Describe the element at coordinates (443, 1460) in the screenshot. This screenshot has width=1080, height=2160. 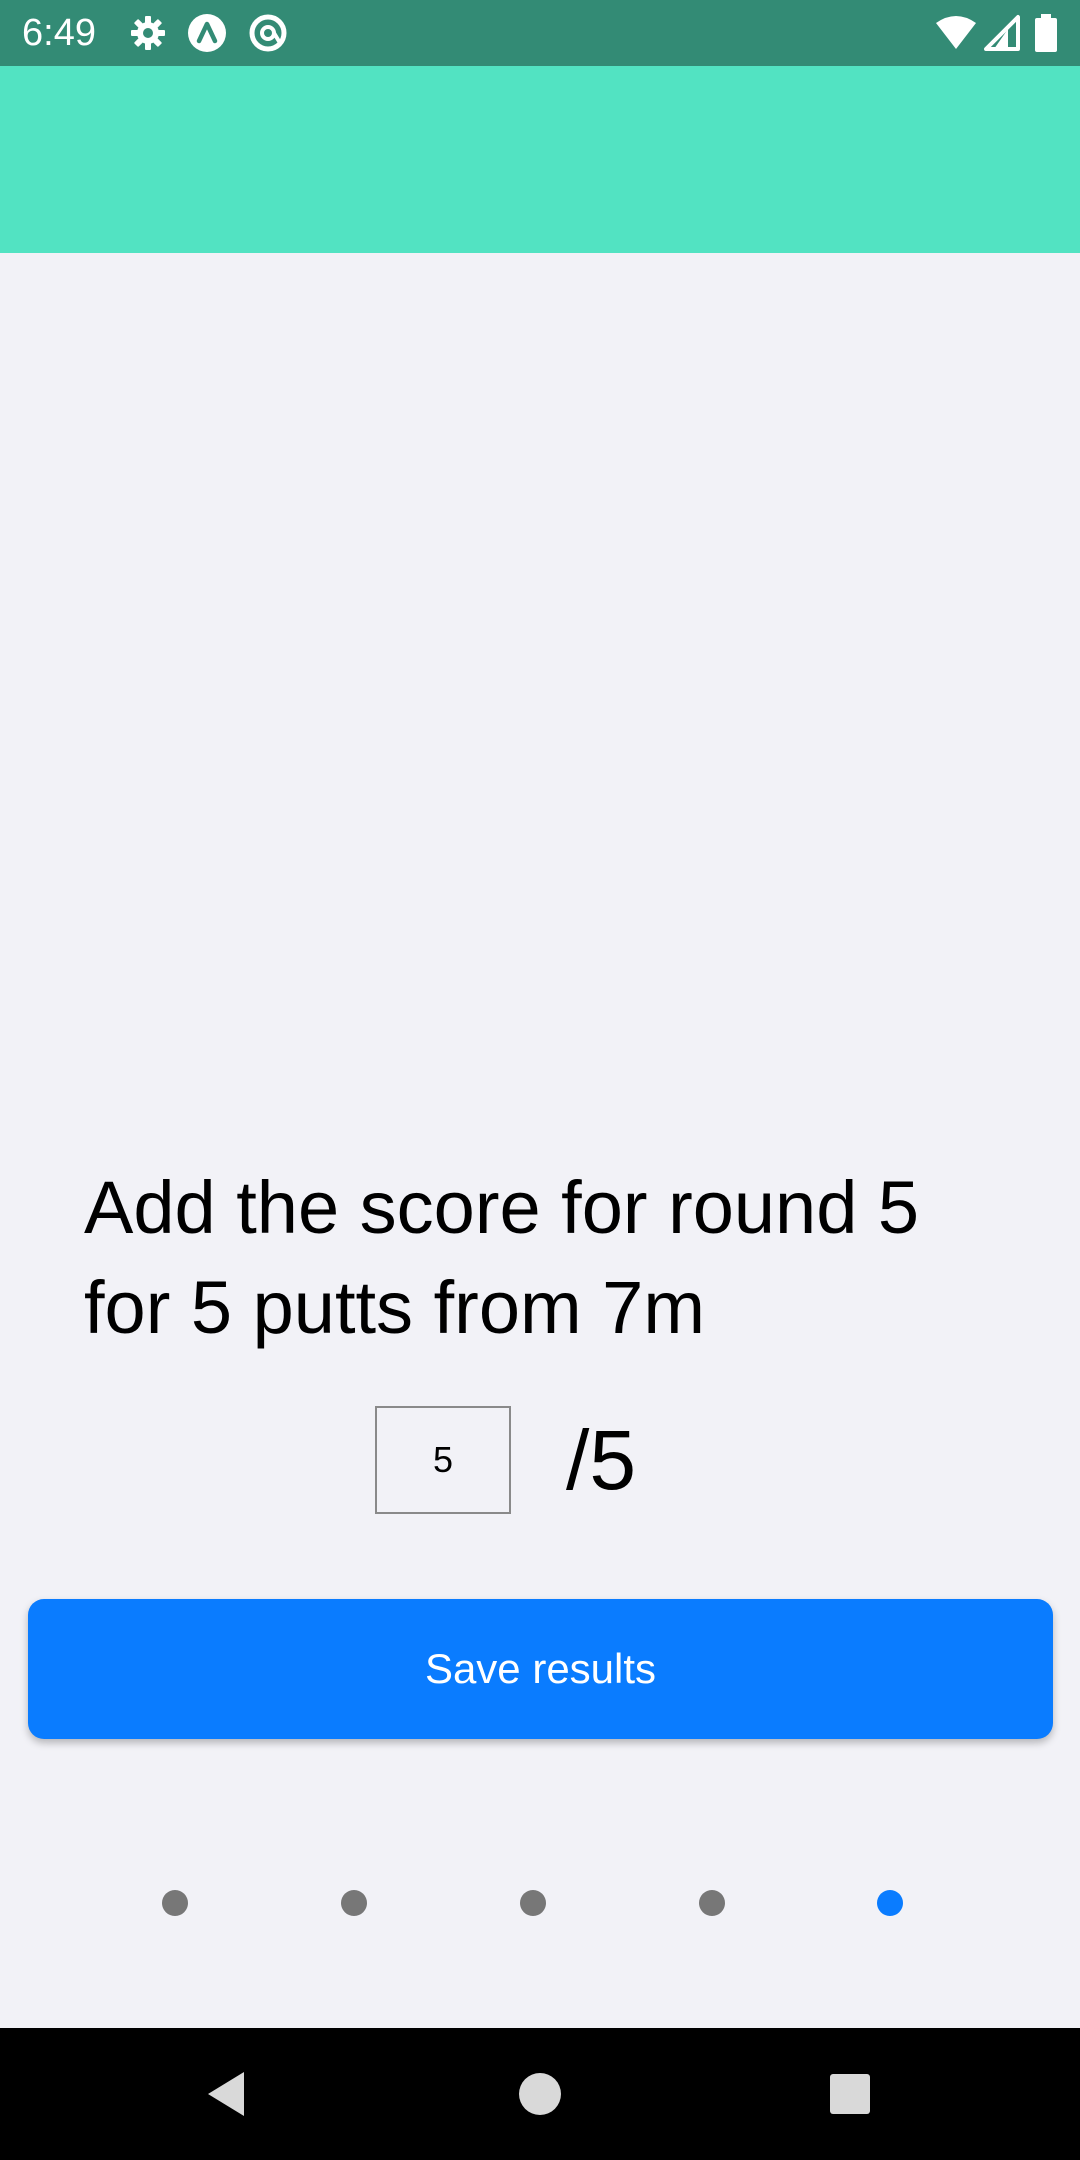
I see `score-input` at that location.